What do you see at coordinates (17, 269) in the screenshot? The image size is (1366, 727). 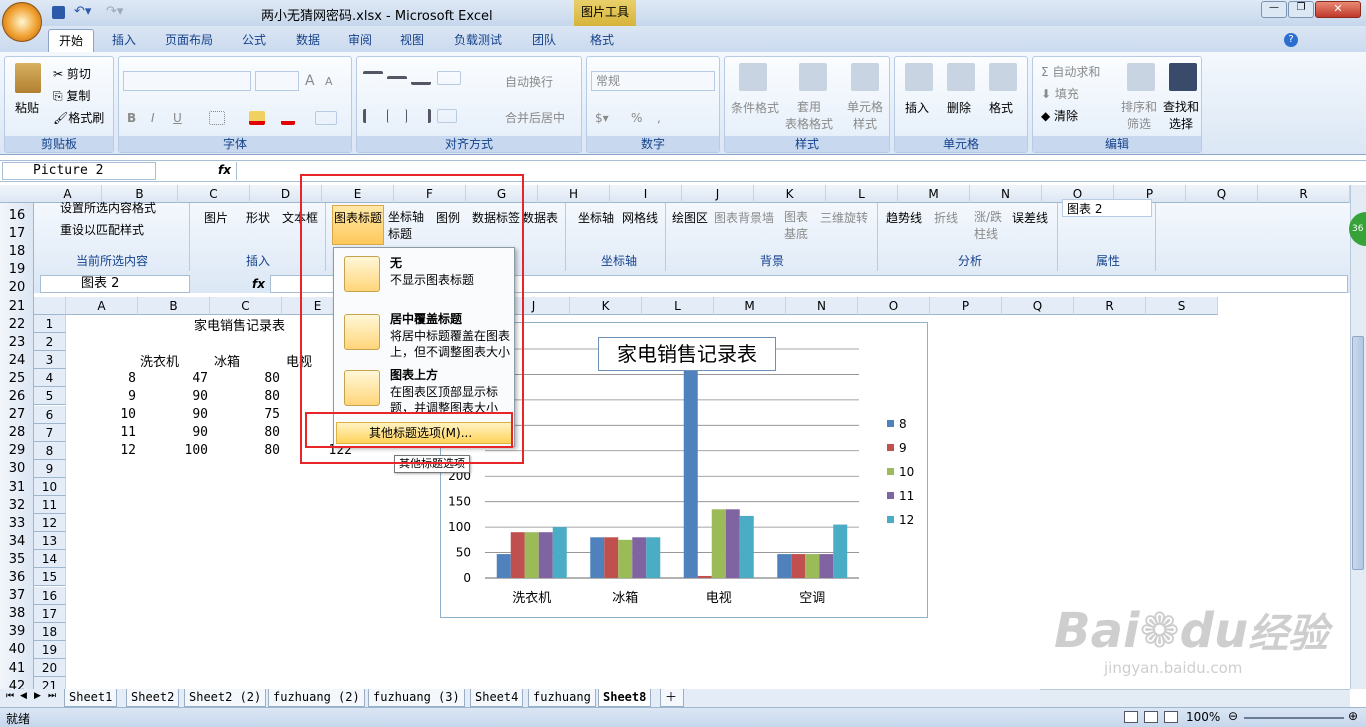 I see `row-header: 19` at bounding box center [17, 269].